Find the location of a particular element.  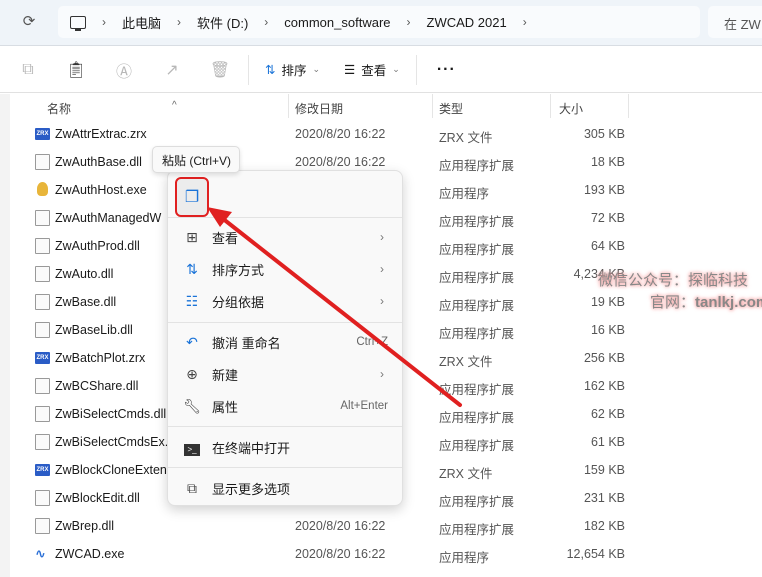

menu-item-group: ☷ 分组依据 › is located at coordinates (285, 301).